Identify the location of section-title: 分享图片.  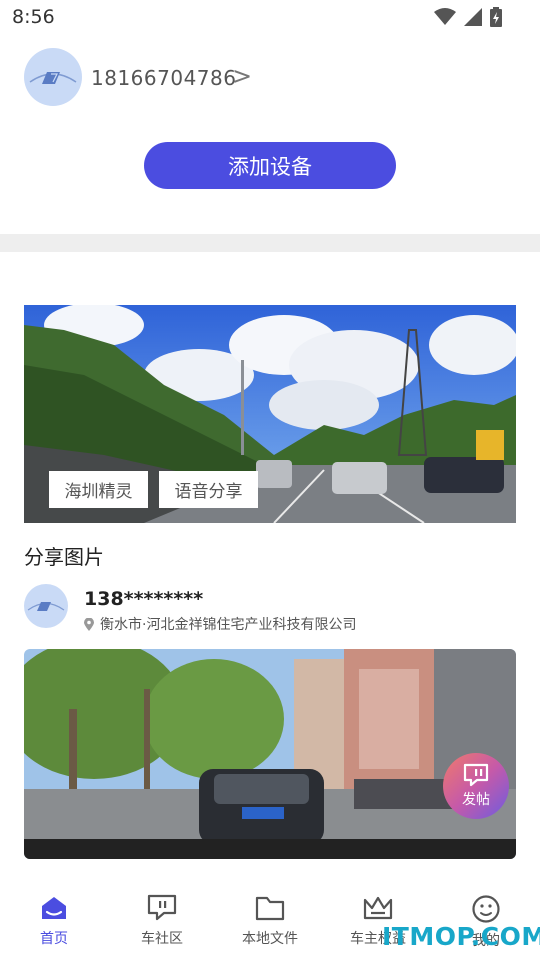
(64, 557).